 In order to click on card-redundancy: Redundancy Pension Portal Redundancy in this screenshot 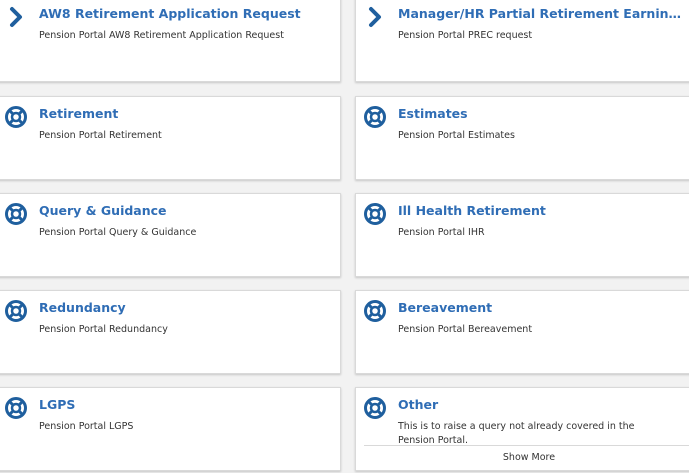, I will do `click(170, 332)`.